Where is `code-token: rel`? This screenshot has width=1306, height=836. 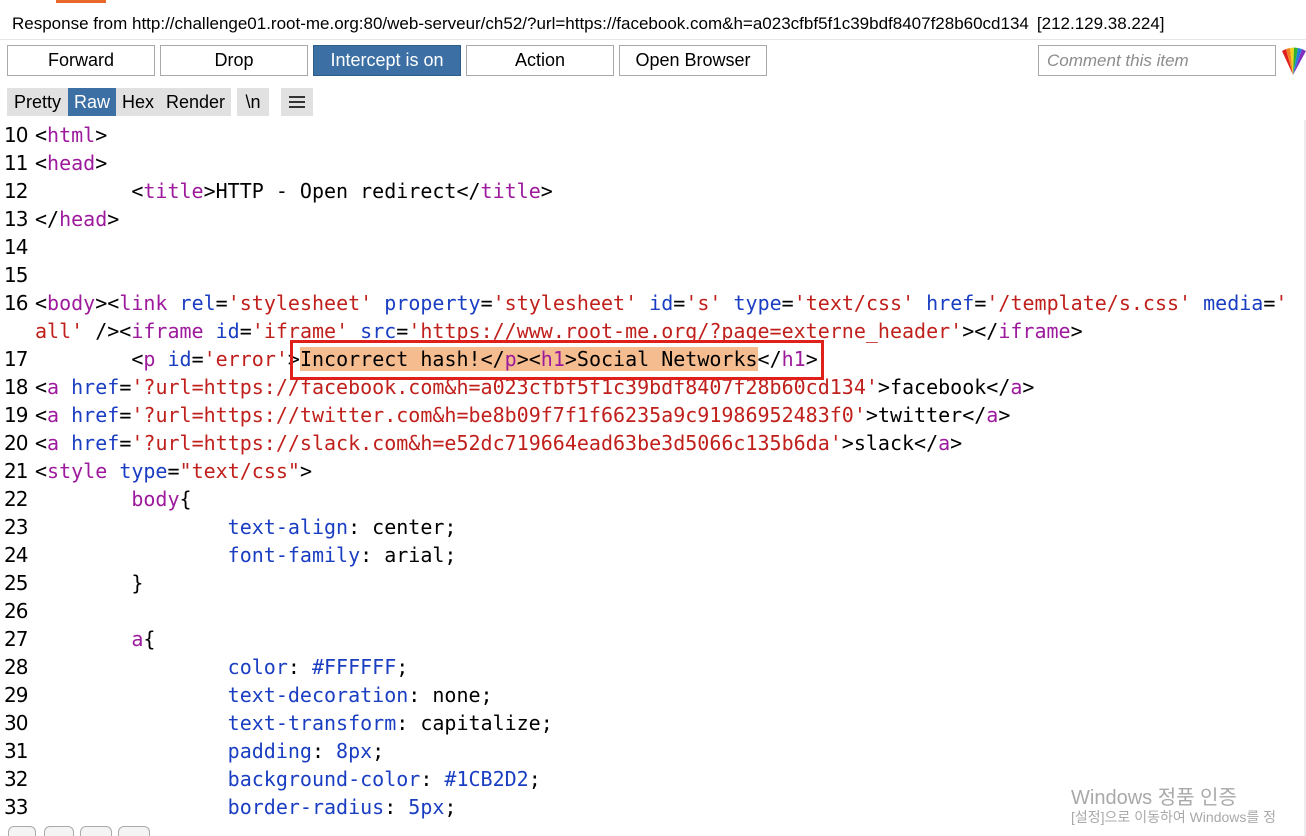 code-token: rel is located at coordinates (197, 303).